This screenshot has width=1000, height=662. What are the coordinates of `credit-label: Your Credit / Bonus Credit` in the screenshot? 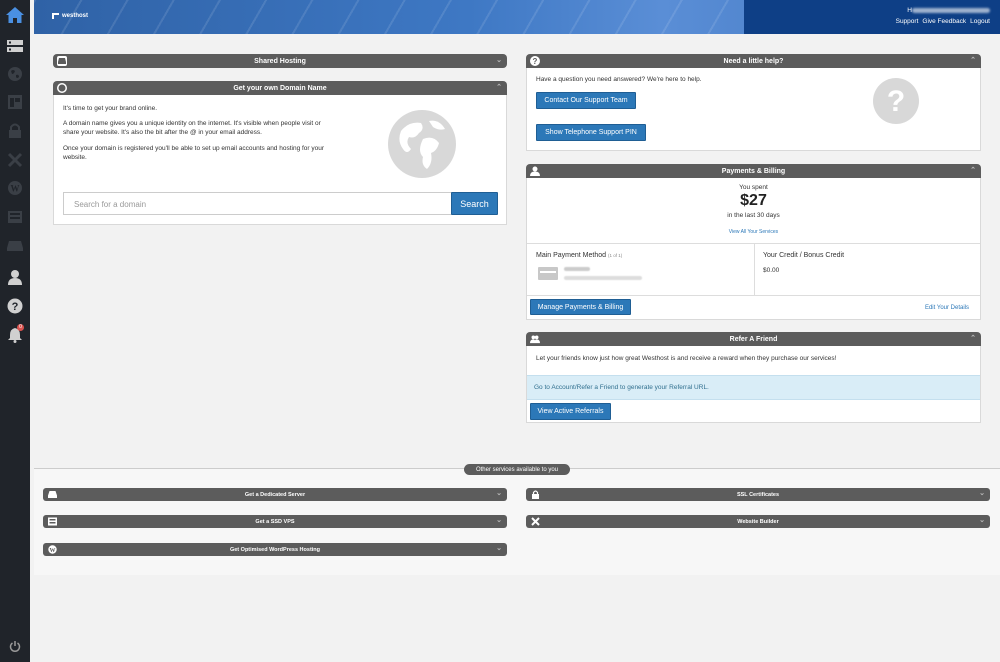 It's located at (804, 255).